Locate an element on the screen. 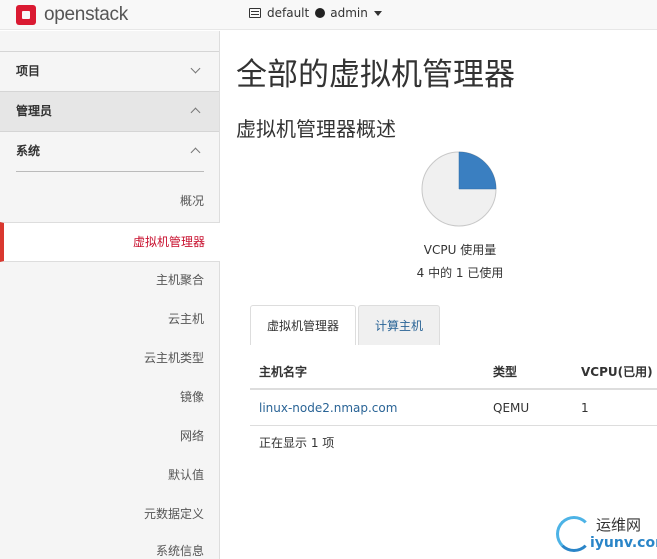 The width and height of the screenshot is (657, 559). brand-name: openstack is located at coordinates (86, 14).